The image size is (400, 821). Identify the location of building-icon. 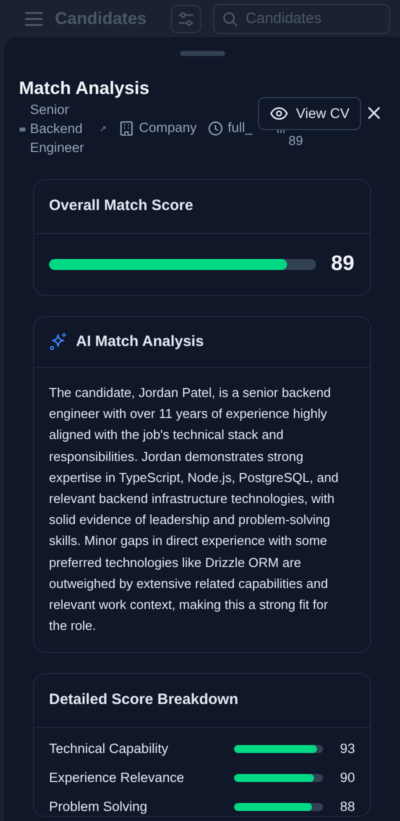
(126, 128).